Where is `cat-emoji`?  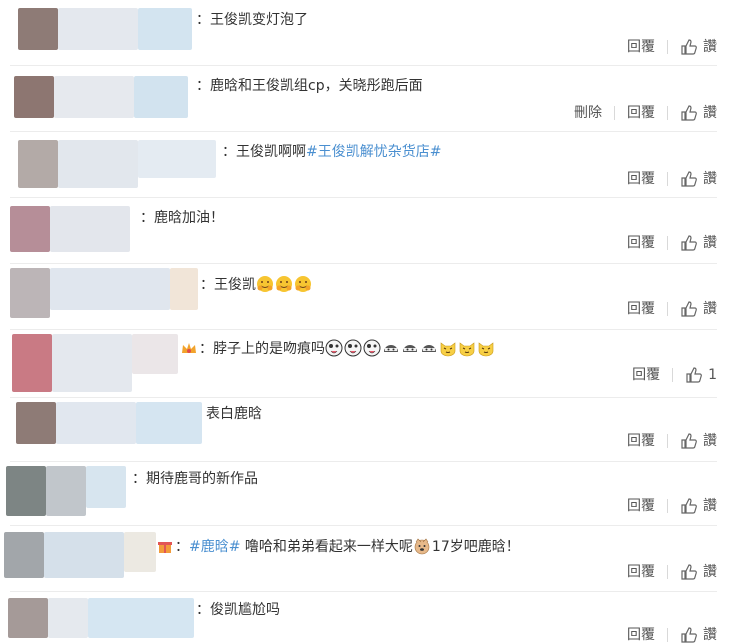
cat-emoji is located at coordinates (486, 349).